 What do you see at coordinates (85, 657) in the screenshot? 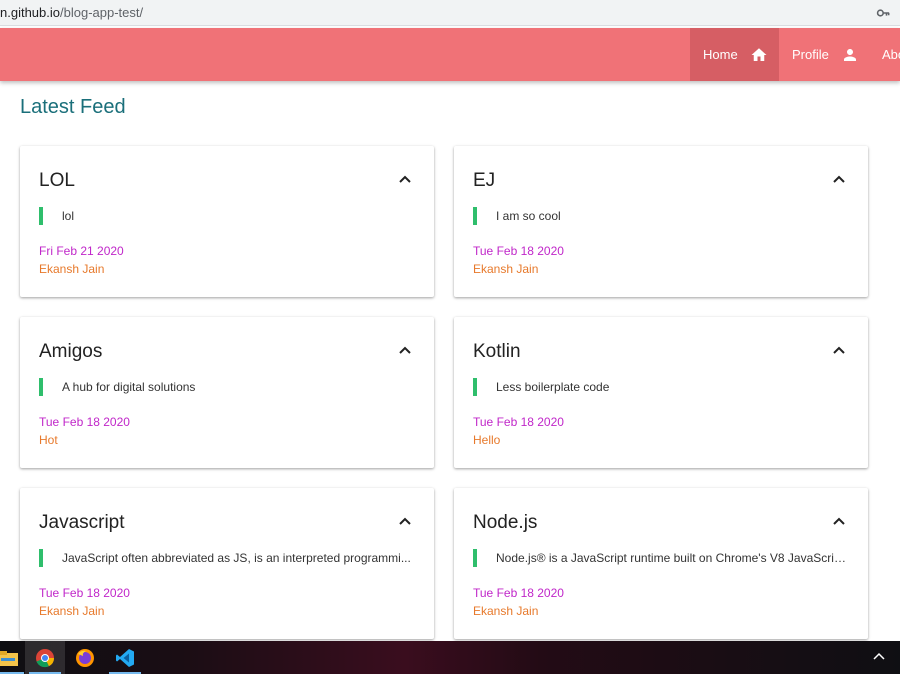
I see `firefox-icon` at bounding box center [85, 657].